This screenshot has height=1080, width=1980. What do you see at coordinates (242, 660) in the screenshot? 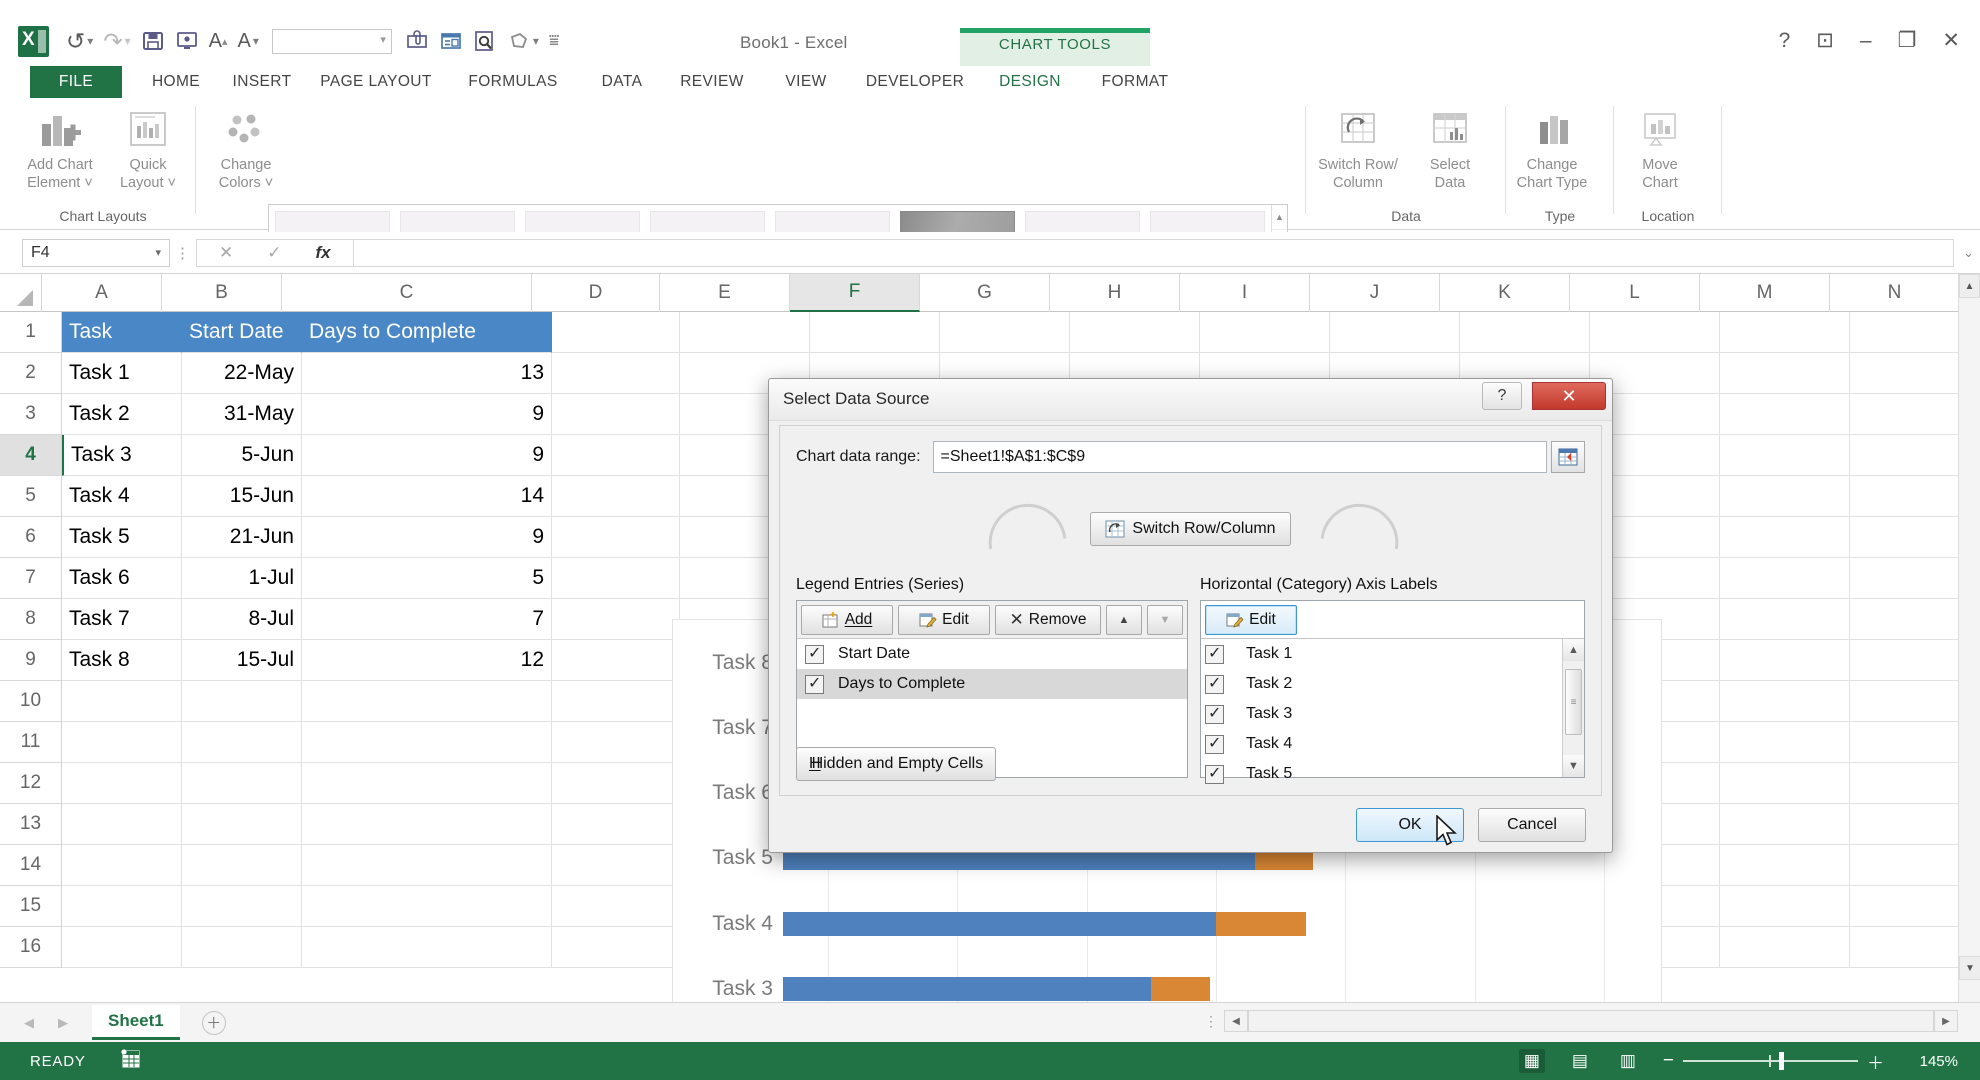
I see `cell-B9: 15-Jul` at bounding box center [242, 660].